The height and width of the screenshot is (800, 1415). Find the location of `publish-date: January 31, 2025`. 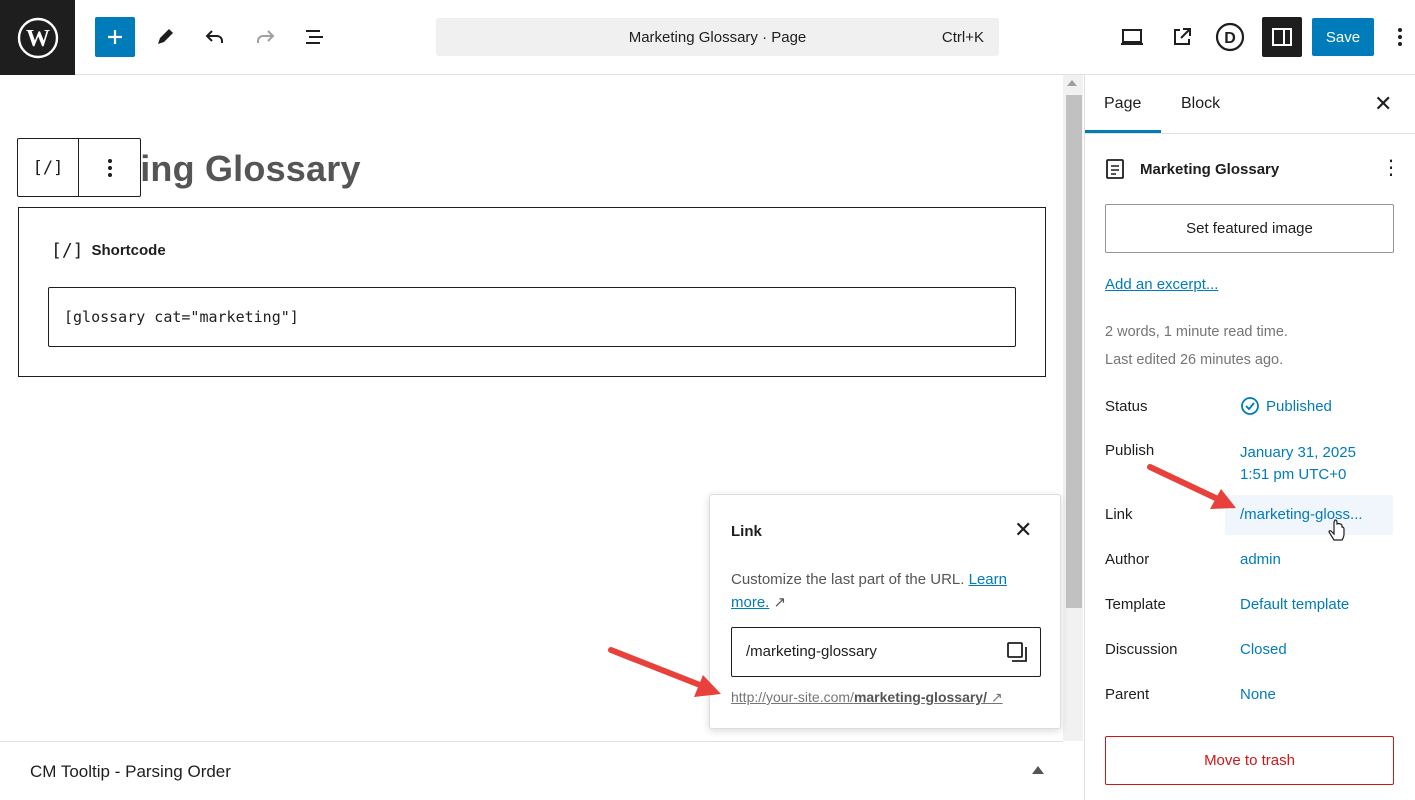

publish-date: January 31, 2025 is located at coordinates (1298, 452).